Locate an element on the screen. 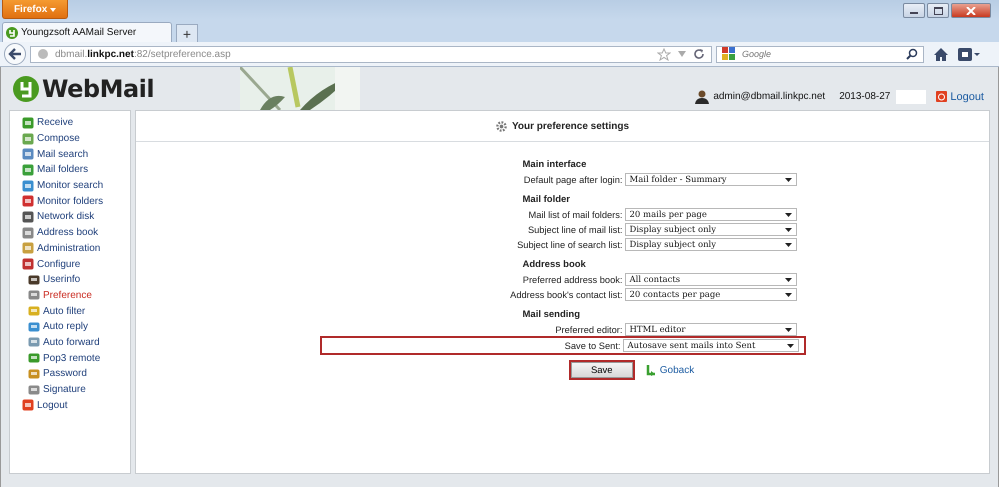 The height and width of the screenshot is (487, 999). section-heading: Main interface is located at coordinates (554, 164).